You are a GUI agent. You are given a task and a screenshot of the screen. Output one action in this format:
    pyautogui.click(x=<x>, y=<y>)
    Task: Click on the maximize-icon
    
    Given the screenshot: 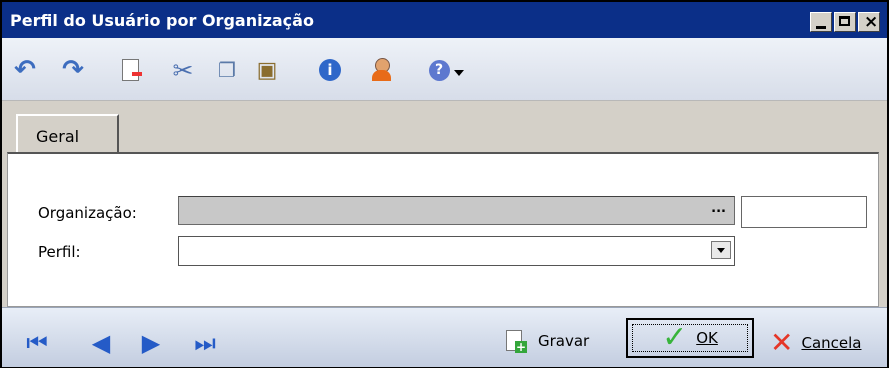 What is the action you would take?
    pyautogui.click(x=844, y=21)
    